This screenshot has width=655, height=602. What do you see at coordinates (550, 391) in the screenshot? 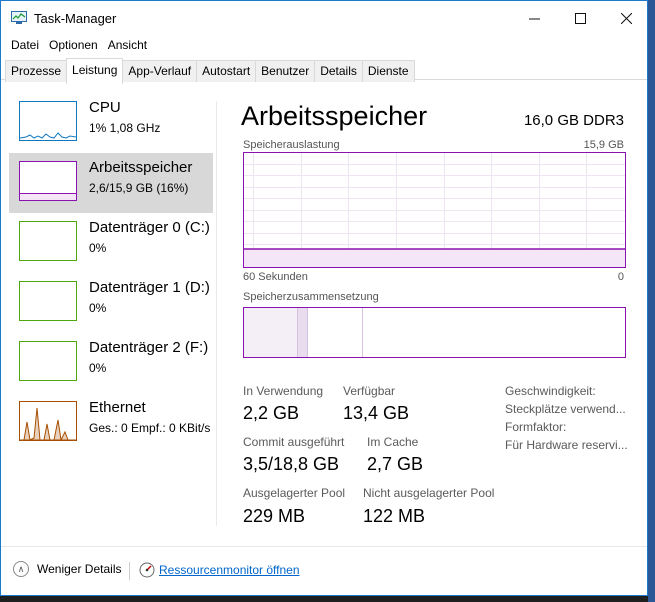
I see `speed-label: Geschwindigkeit:` at bounding box center [550, 391].